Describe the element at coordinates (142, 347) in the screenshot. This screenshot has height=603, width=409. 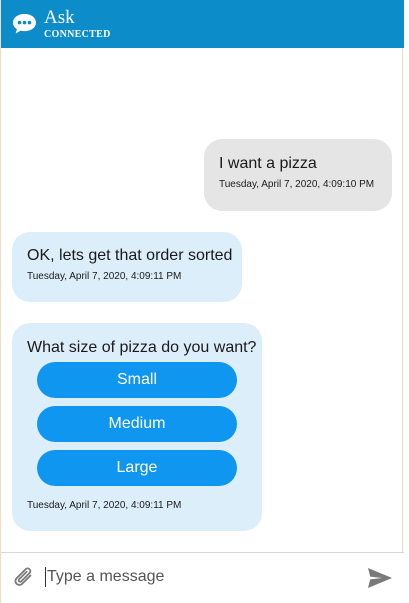
I see `message-text: What size of pizza do you want?` at that location.